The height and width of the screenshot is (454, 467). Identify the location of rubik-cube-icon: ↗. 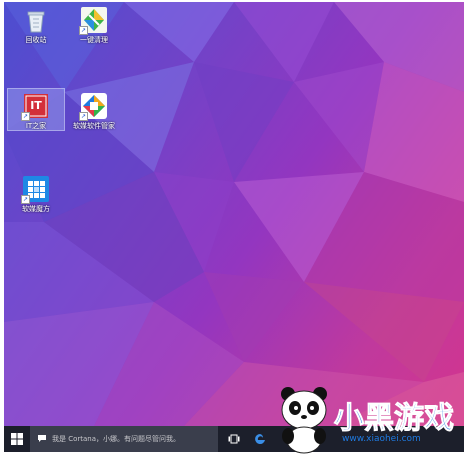
(35, 189).